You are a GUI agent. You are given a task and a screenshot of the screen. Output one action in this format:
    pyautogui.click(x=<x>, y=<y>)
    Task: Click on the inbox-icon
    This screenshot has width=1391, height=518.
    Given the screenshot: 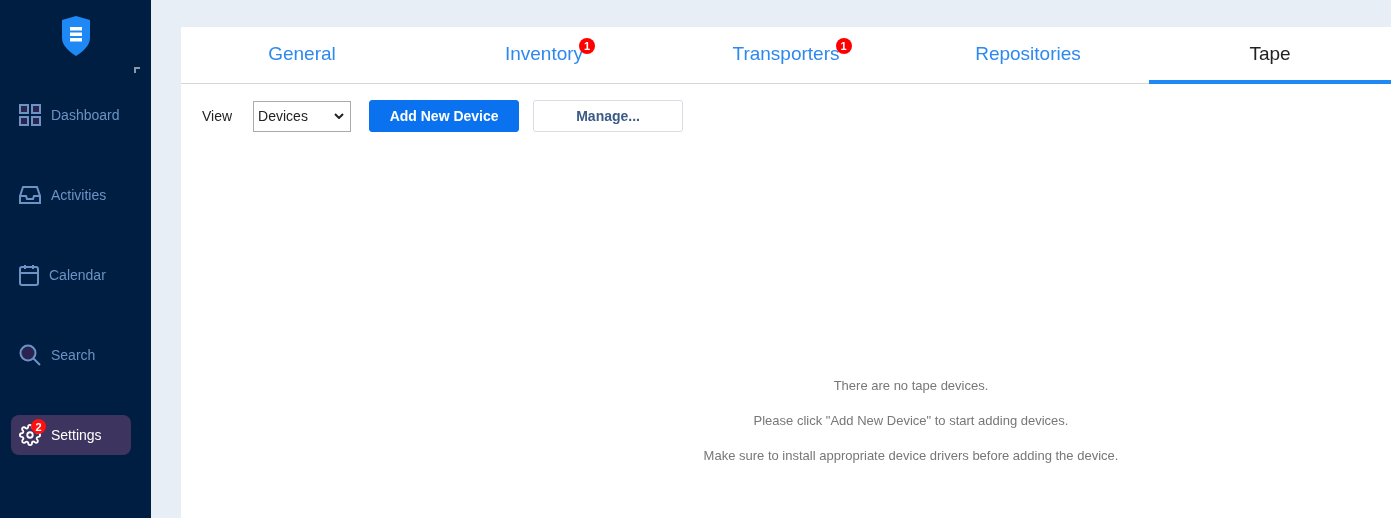 What is the action you would take?
    pyautogui.click(x=30, y=195)
    